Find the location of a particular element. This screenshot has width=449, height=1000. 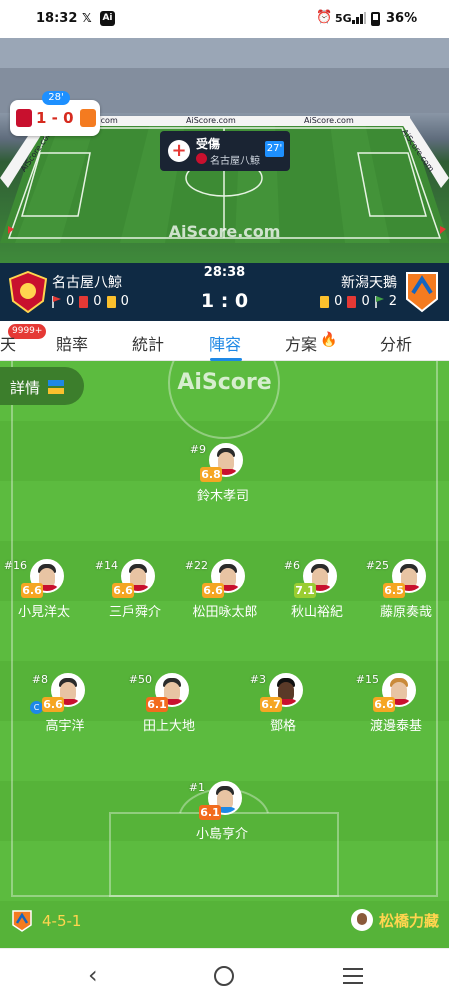

player-card: #6 7.1 秋山裕紀 is located at coordinates (317, 594).